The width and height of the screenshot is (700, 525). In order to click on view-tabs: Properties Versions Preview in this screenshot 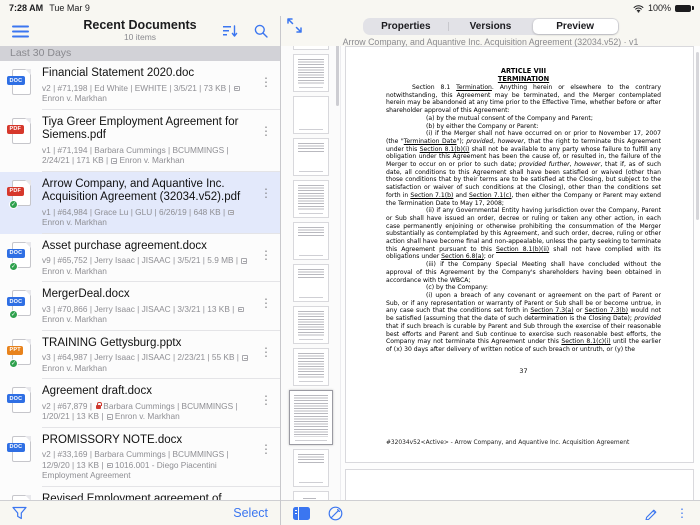, I will do `click(490, 26)`.